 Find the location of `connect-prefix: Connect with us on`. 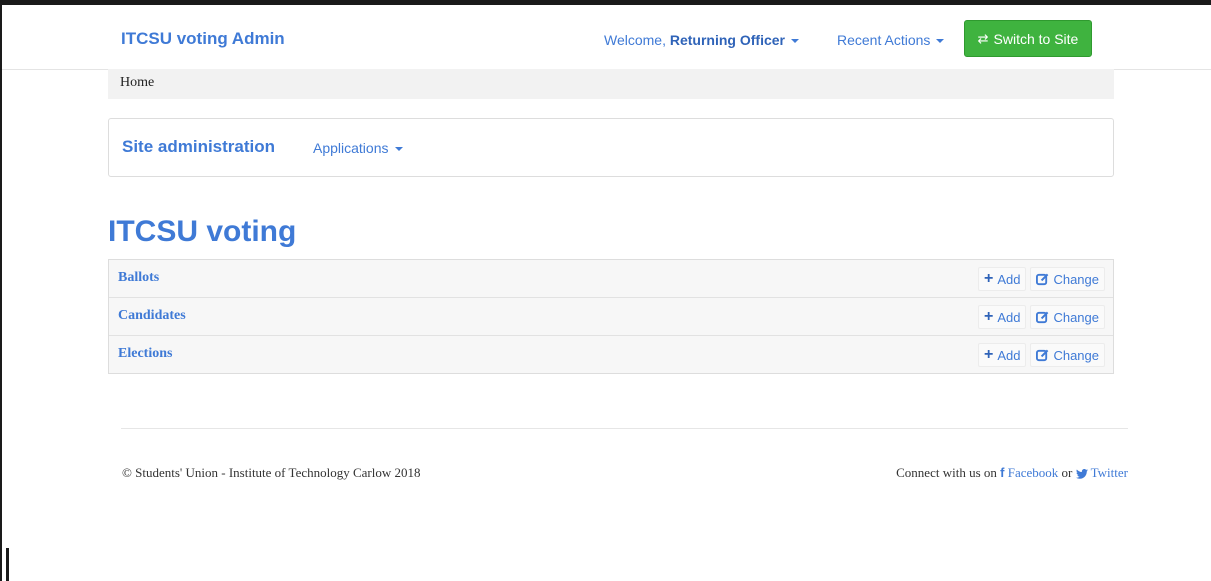

connect-prefix: Connect with us on is located at coordinates (946, 472).